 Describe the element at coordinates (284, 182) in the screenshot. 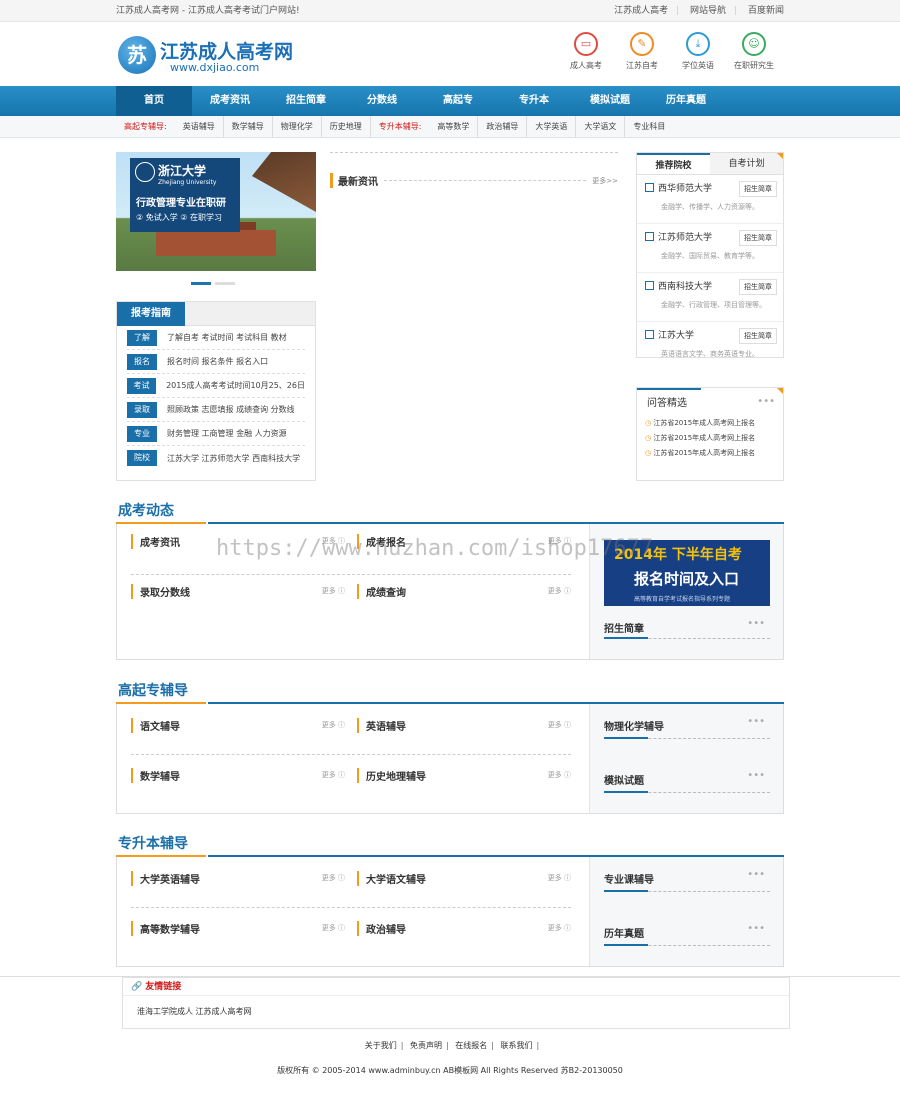

I see `banner-roof-image` at that location.